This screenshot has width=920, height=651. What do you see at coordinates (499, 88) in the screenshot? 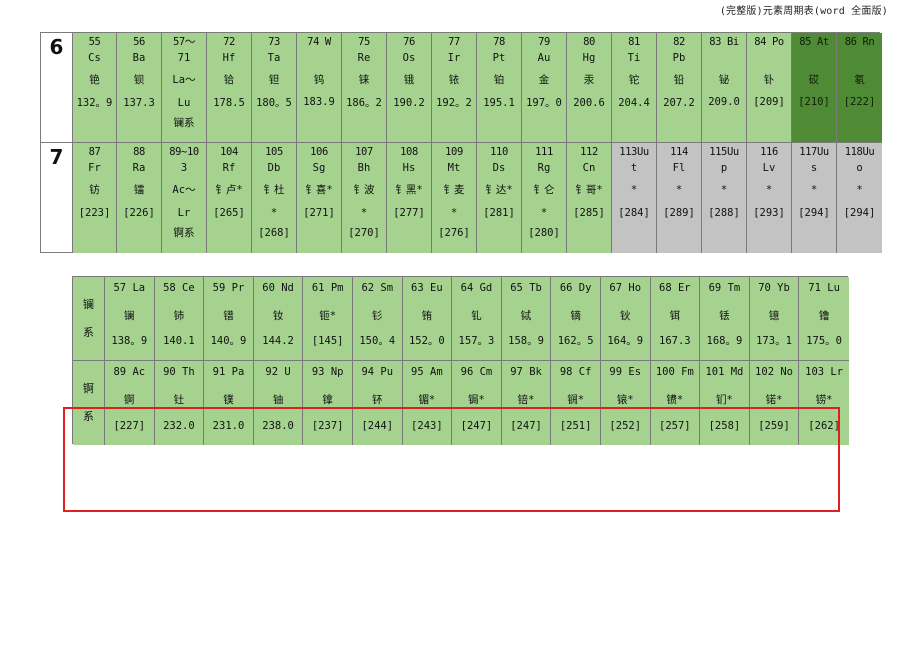
I see `element-cell: 78 Pt 铂 195.1` at bounding box center [499, 88].